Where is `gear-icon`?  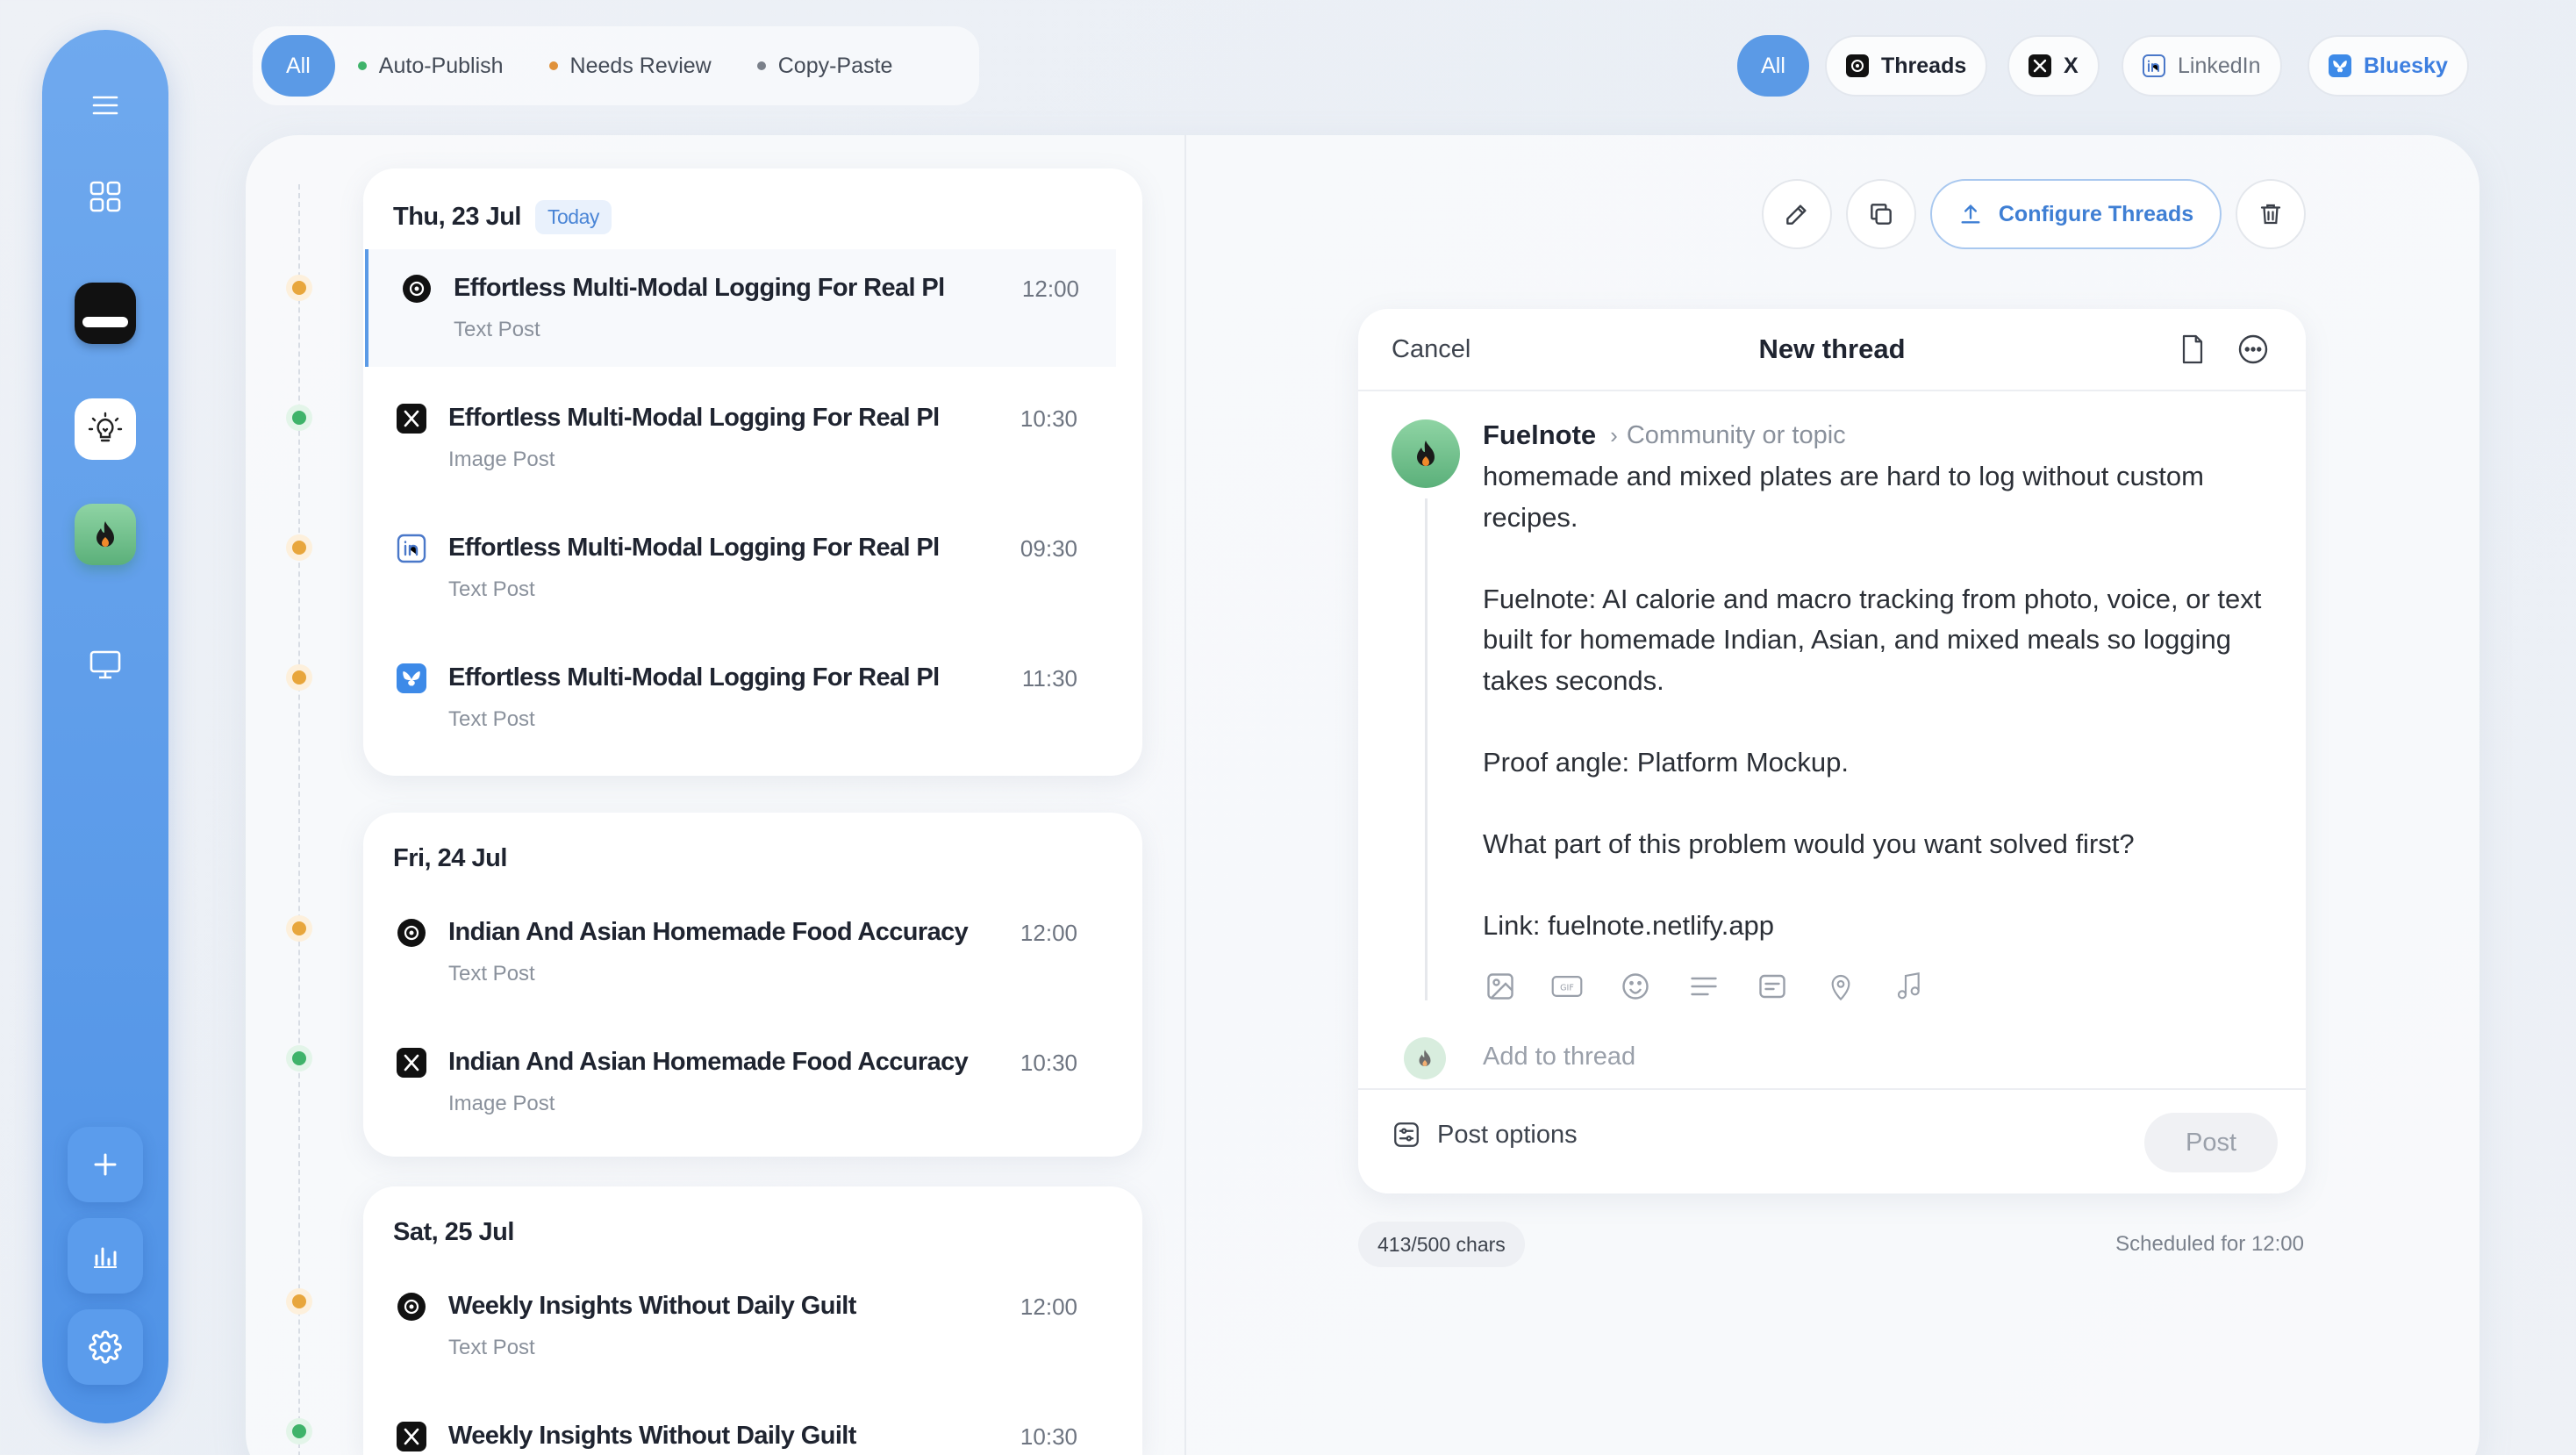
gear-icon is located at coordinates (105, 1347).